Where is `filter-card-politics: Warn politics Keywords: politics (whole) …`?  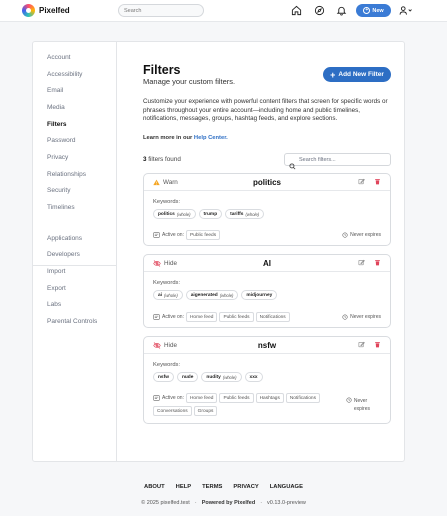 filter-card-politics: Warn politics Keywords: politics (whole) … is located at coordinates (267, 209).